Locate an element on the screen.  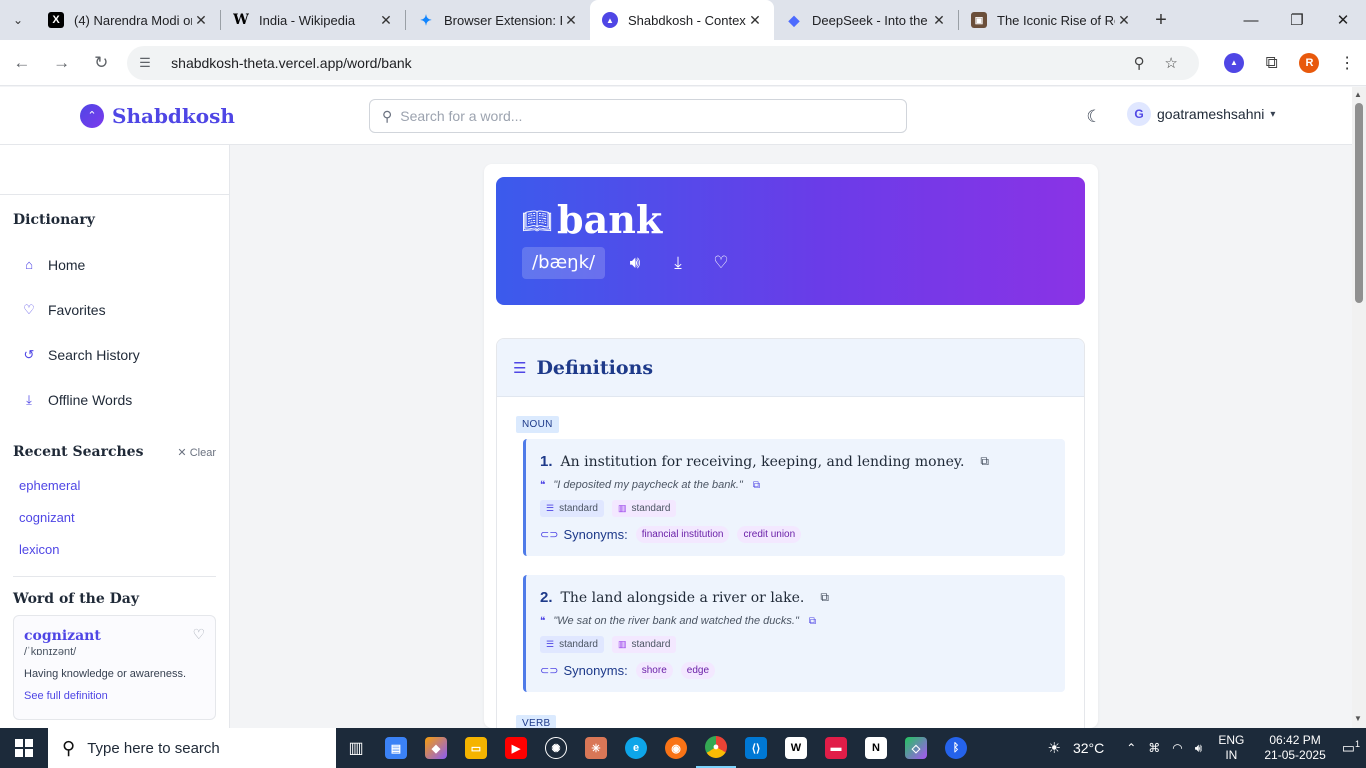
dark-mode-moon-icon: ☾ is located at coordinates (1094, 117).